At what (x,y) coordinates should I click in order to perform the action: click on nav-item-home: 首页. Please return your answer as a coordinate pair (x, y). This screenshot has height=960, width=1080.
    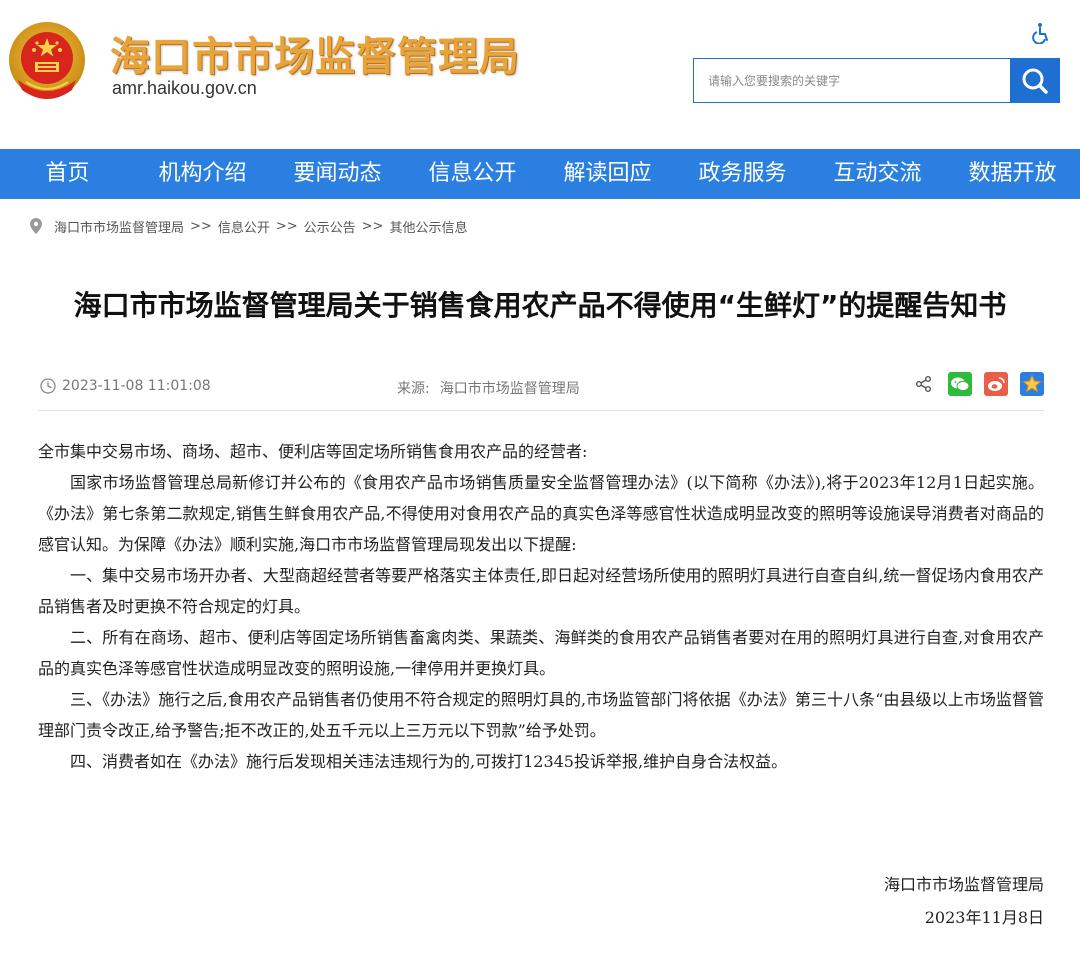
    Looking at the image, I should click on (67, 174).